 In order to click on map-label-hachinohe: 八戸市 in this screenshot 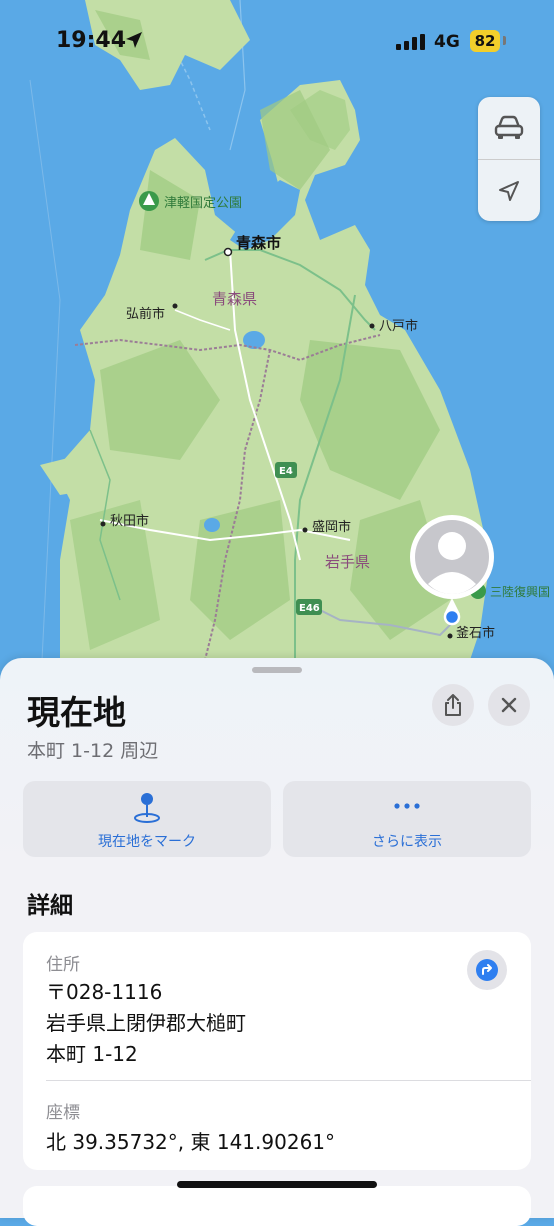, I will do `click(398, 326)`.